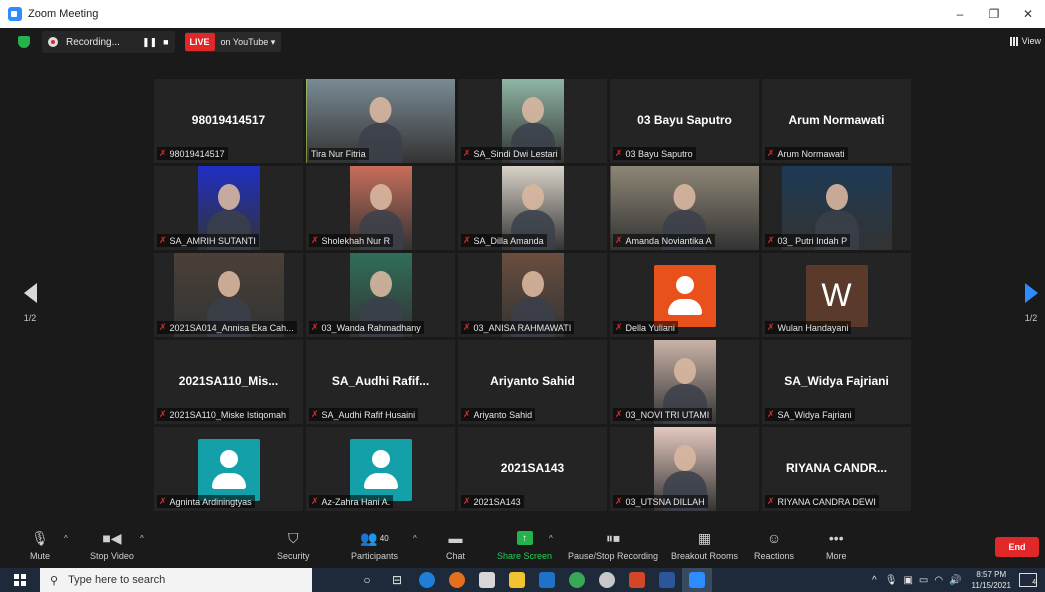 This screenshot has height=592, width=1045. I want to click on avatar-head, so click(684, 285).